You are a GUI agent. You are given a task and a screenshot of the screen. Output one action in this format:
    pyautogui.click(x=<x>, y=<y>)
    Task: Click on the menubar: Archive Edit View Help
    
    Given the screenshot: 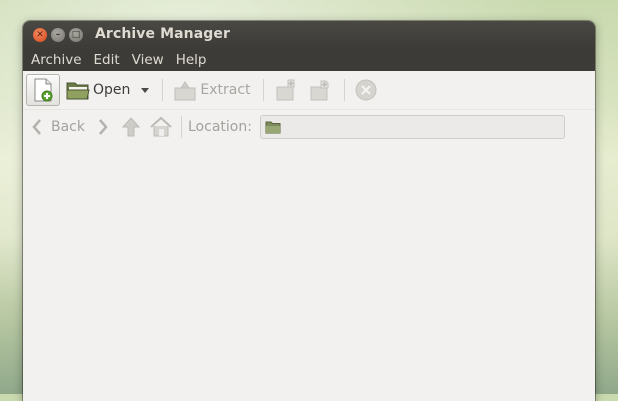 What is the action you would take?
    pyautogui.click(x=309, y=60)
    